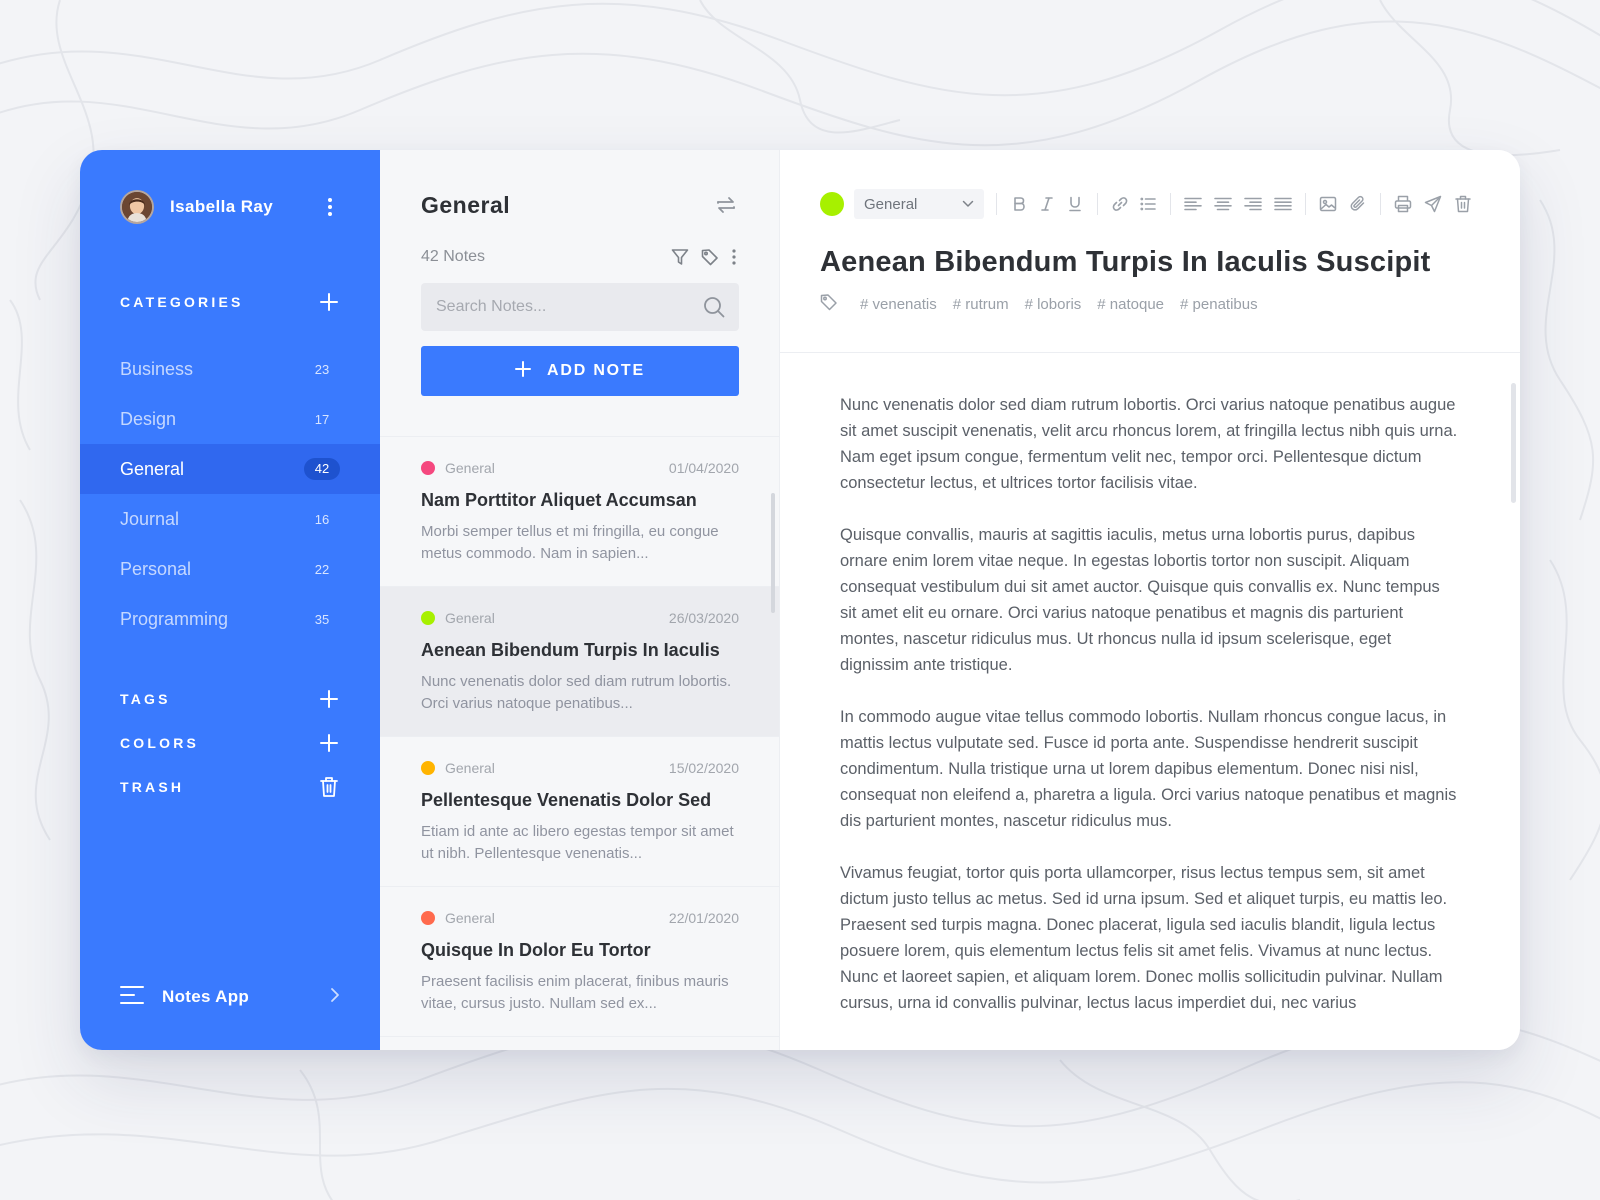 The width and height of the screenshot is (1600, 1200). What do you see at coordinates (174, 618) in the screenshot?
I see `category-label: Programming` at bounding box center [174, 618].